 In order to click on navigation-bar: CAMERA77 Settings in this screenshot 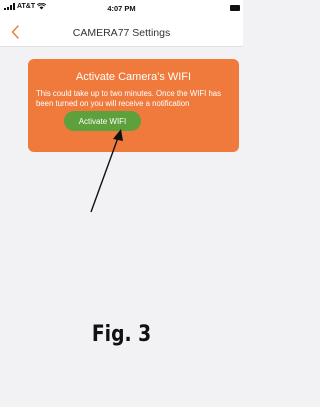, I will do `click(121, 33)`.